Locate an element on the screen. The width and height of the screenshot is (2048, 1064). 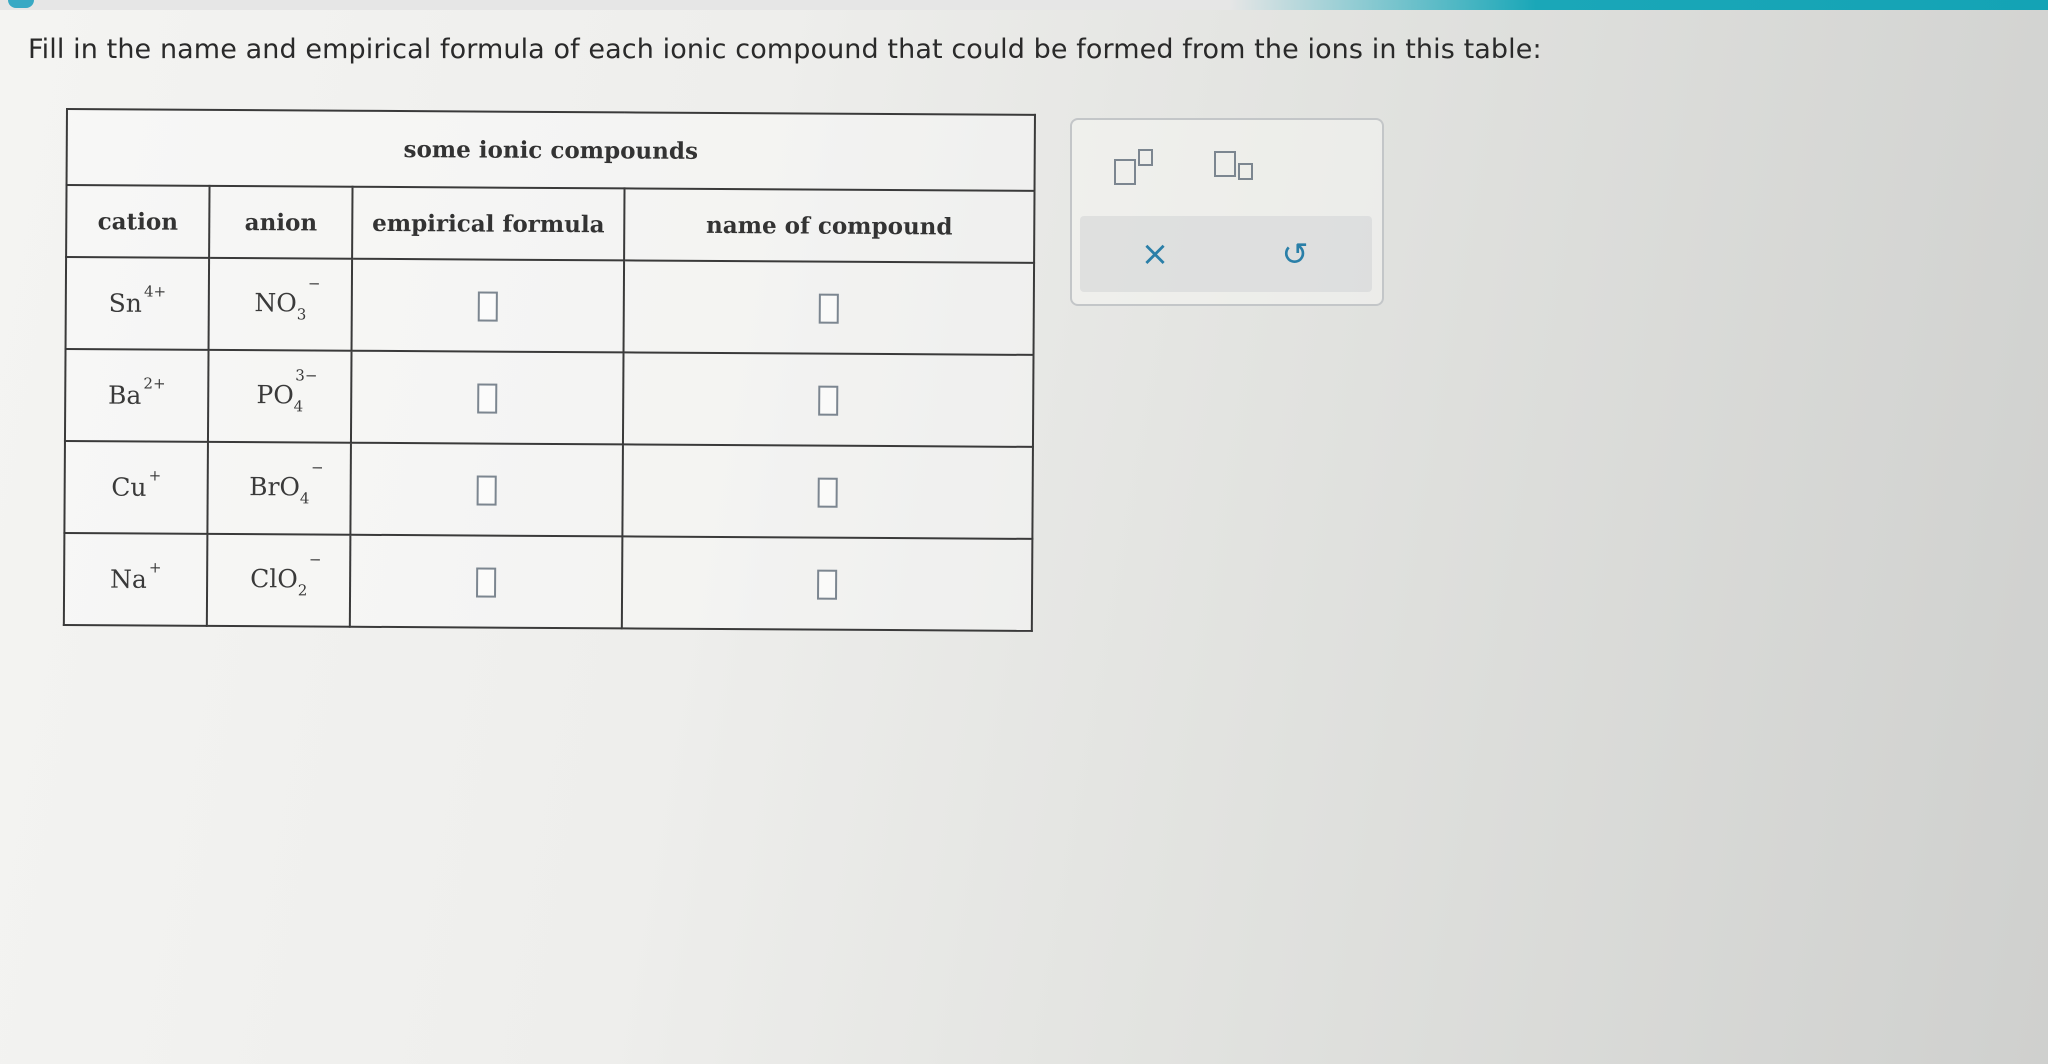
header-anion: anion is located at coordinates (281, 222).